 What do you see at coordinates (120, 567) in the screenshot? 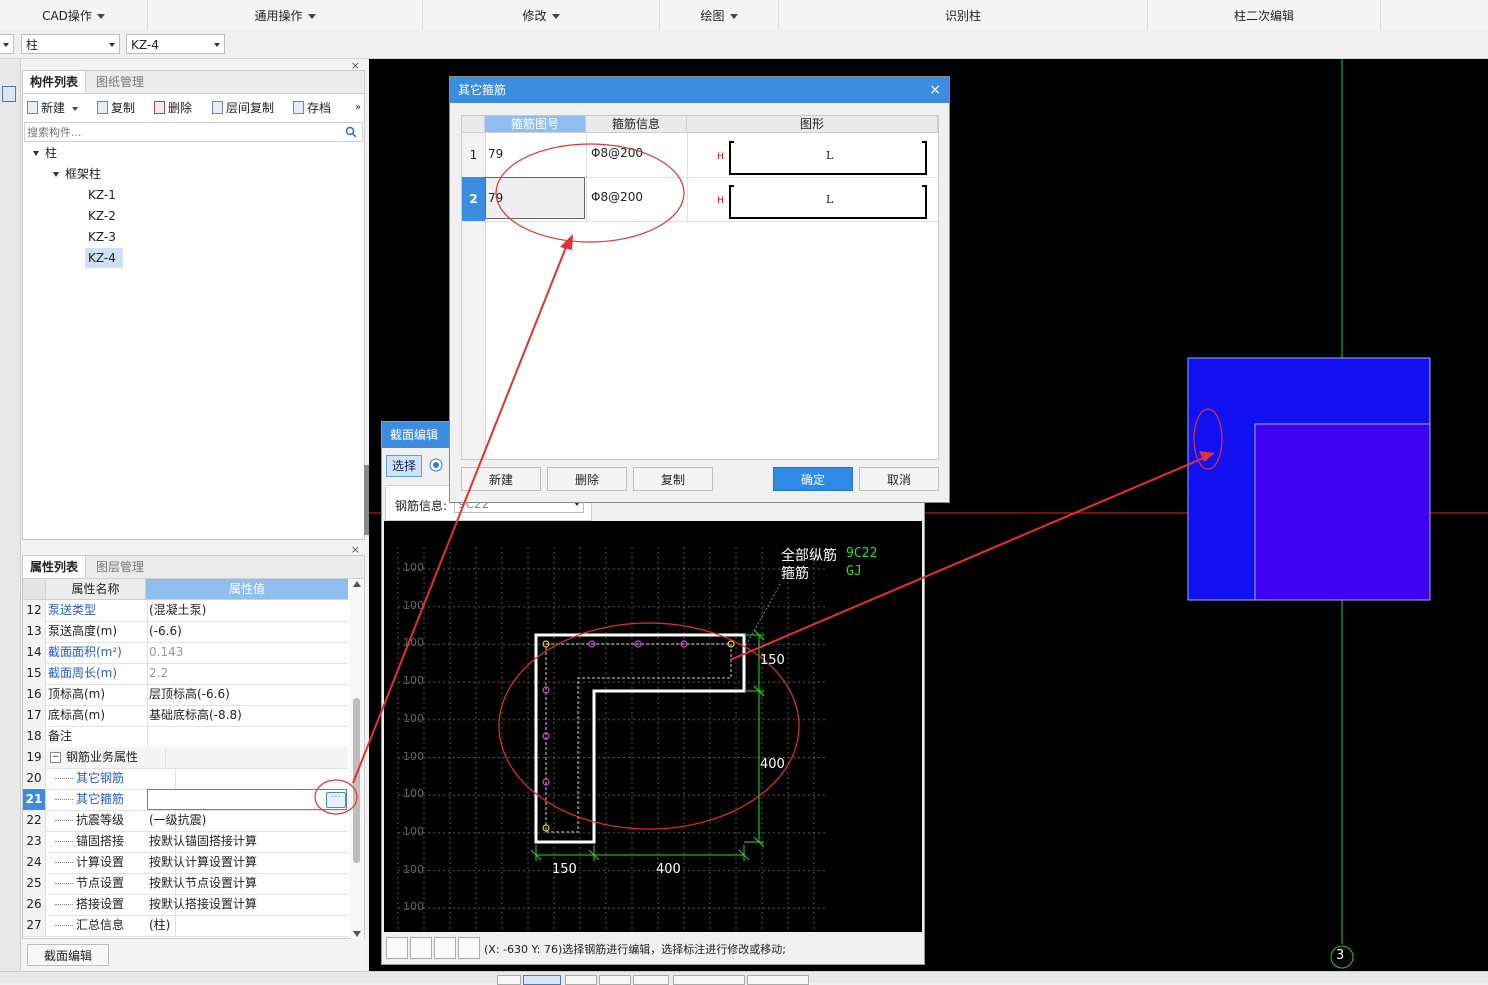
I see `tab-layer-manager: 图层管理` at bounding box center [120, 567].